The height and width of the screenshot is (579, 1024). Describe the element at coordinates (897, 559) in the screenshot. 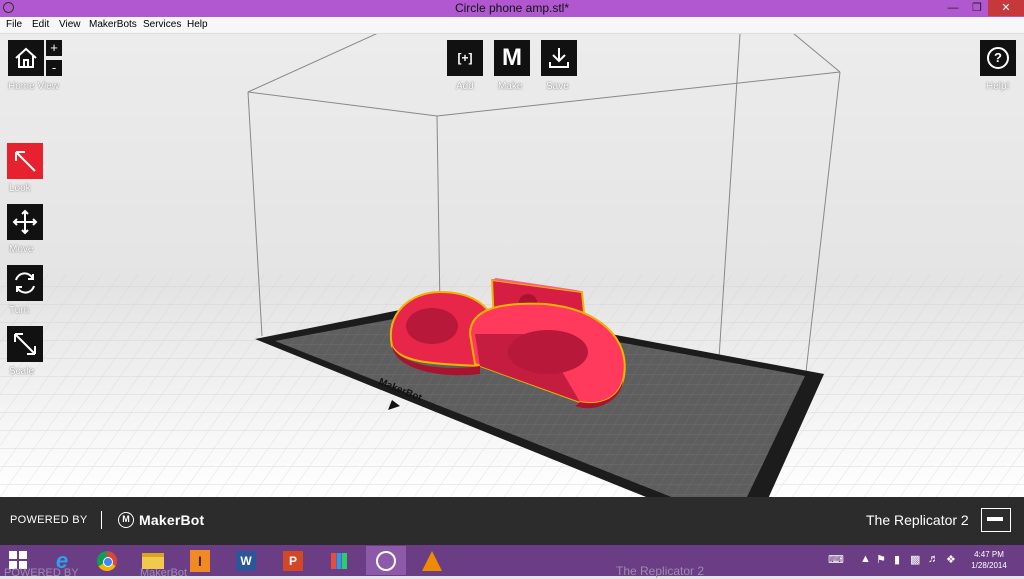

I see `power-icon: ▮` at that location.